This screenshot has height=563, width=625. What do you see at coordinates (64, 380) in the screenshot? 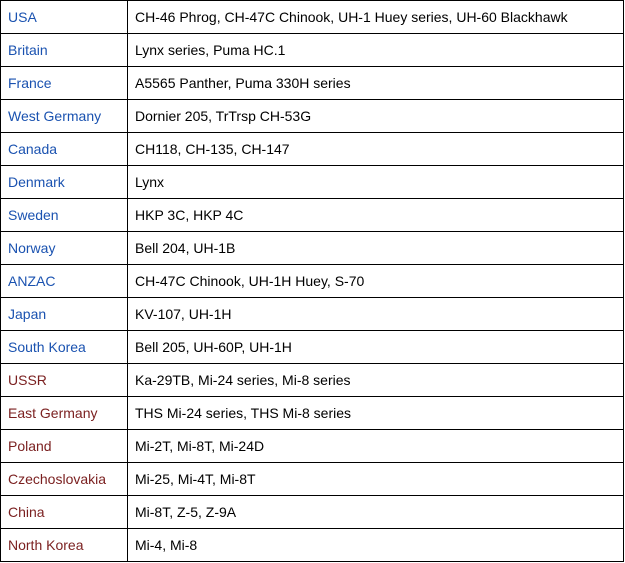
I see `country-cell: USSR` at bounding box center [64, 380].